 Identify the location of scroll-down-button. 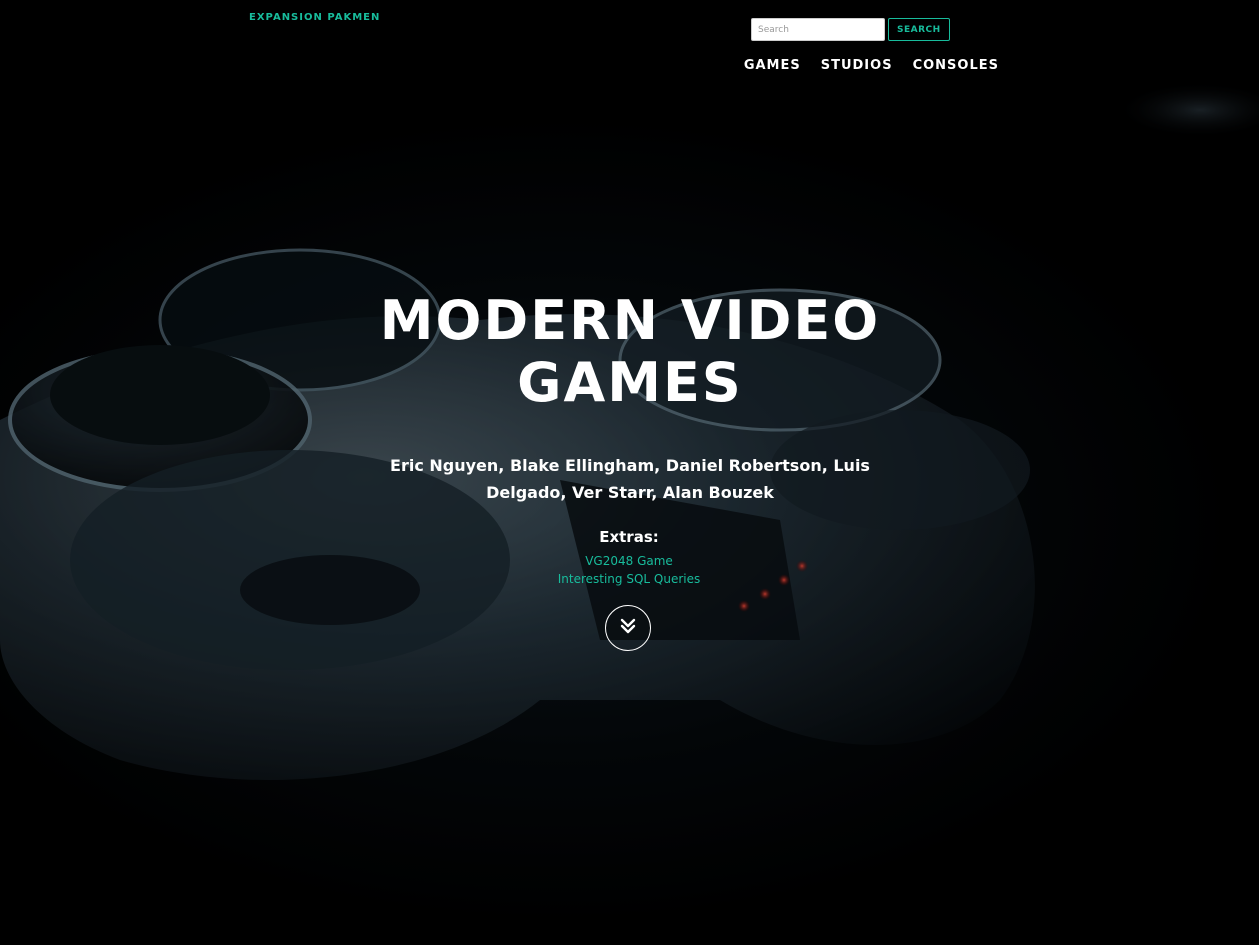
(628, 628).